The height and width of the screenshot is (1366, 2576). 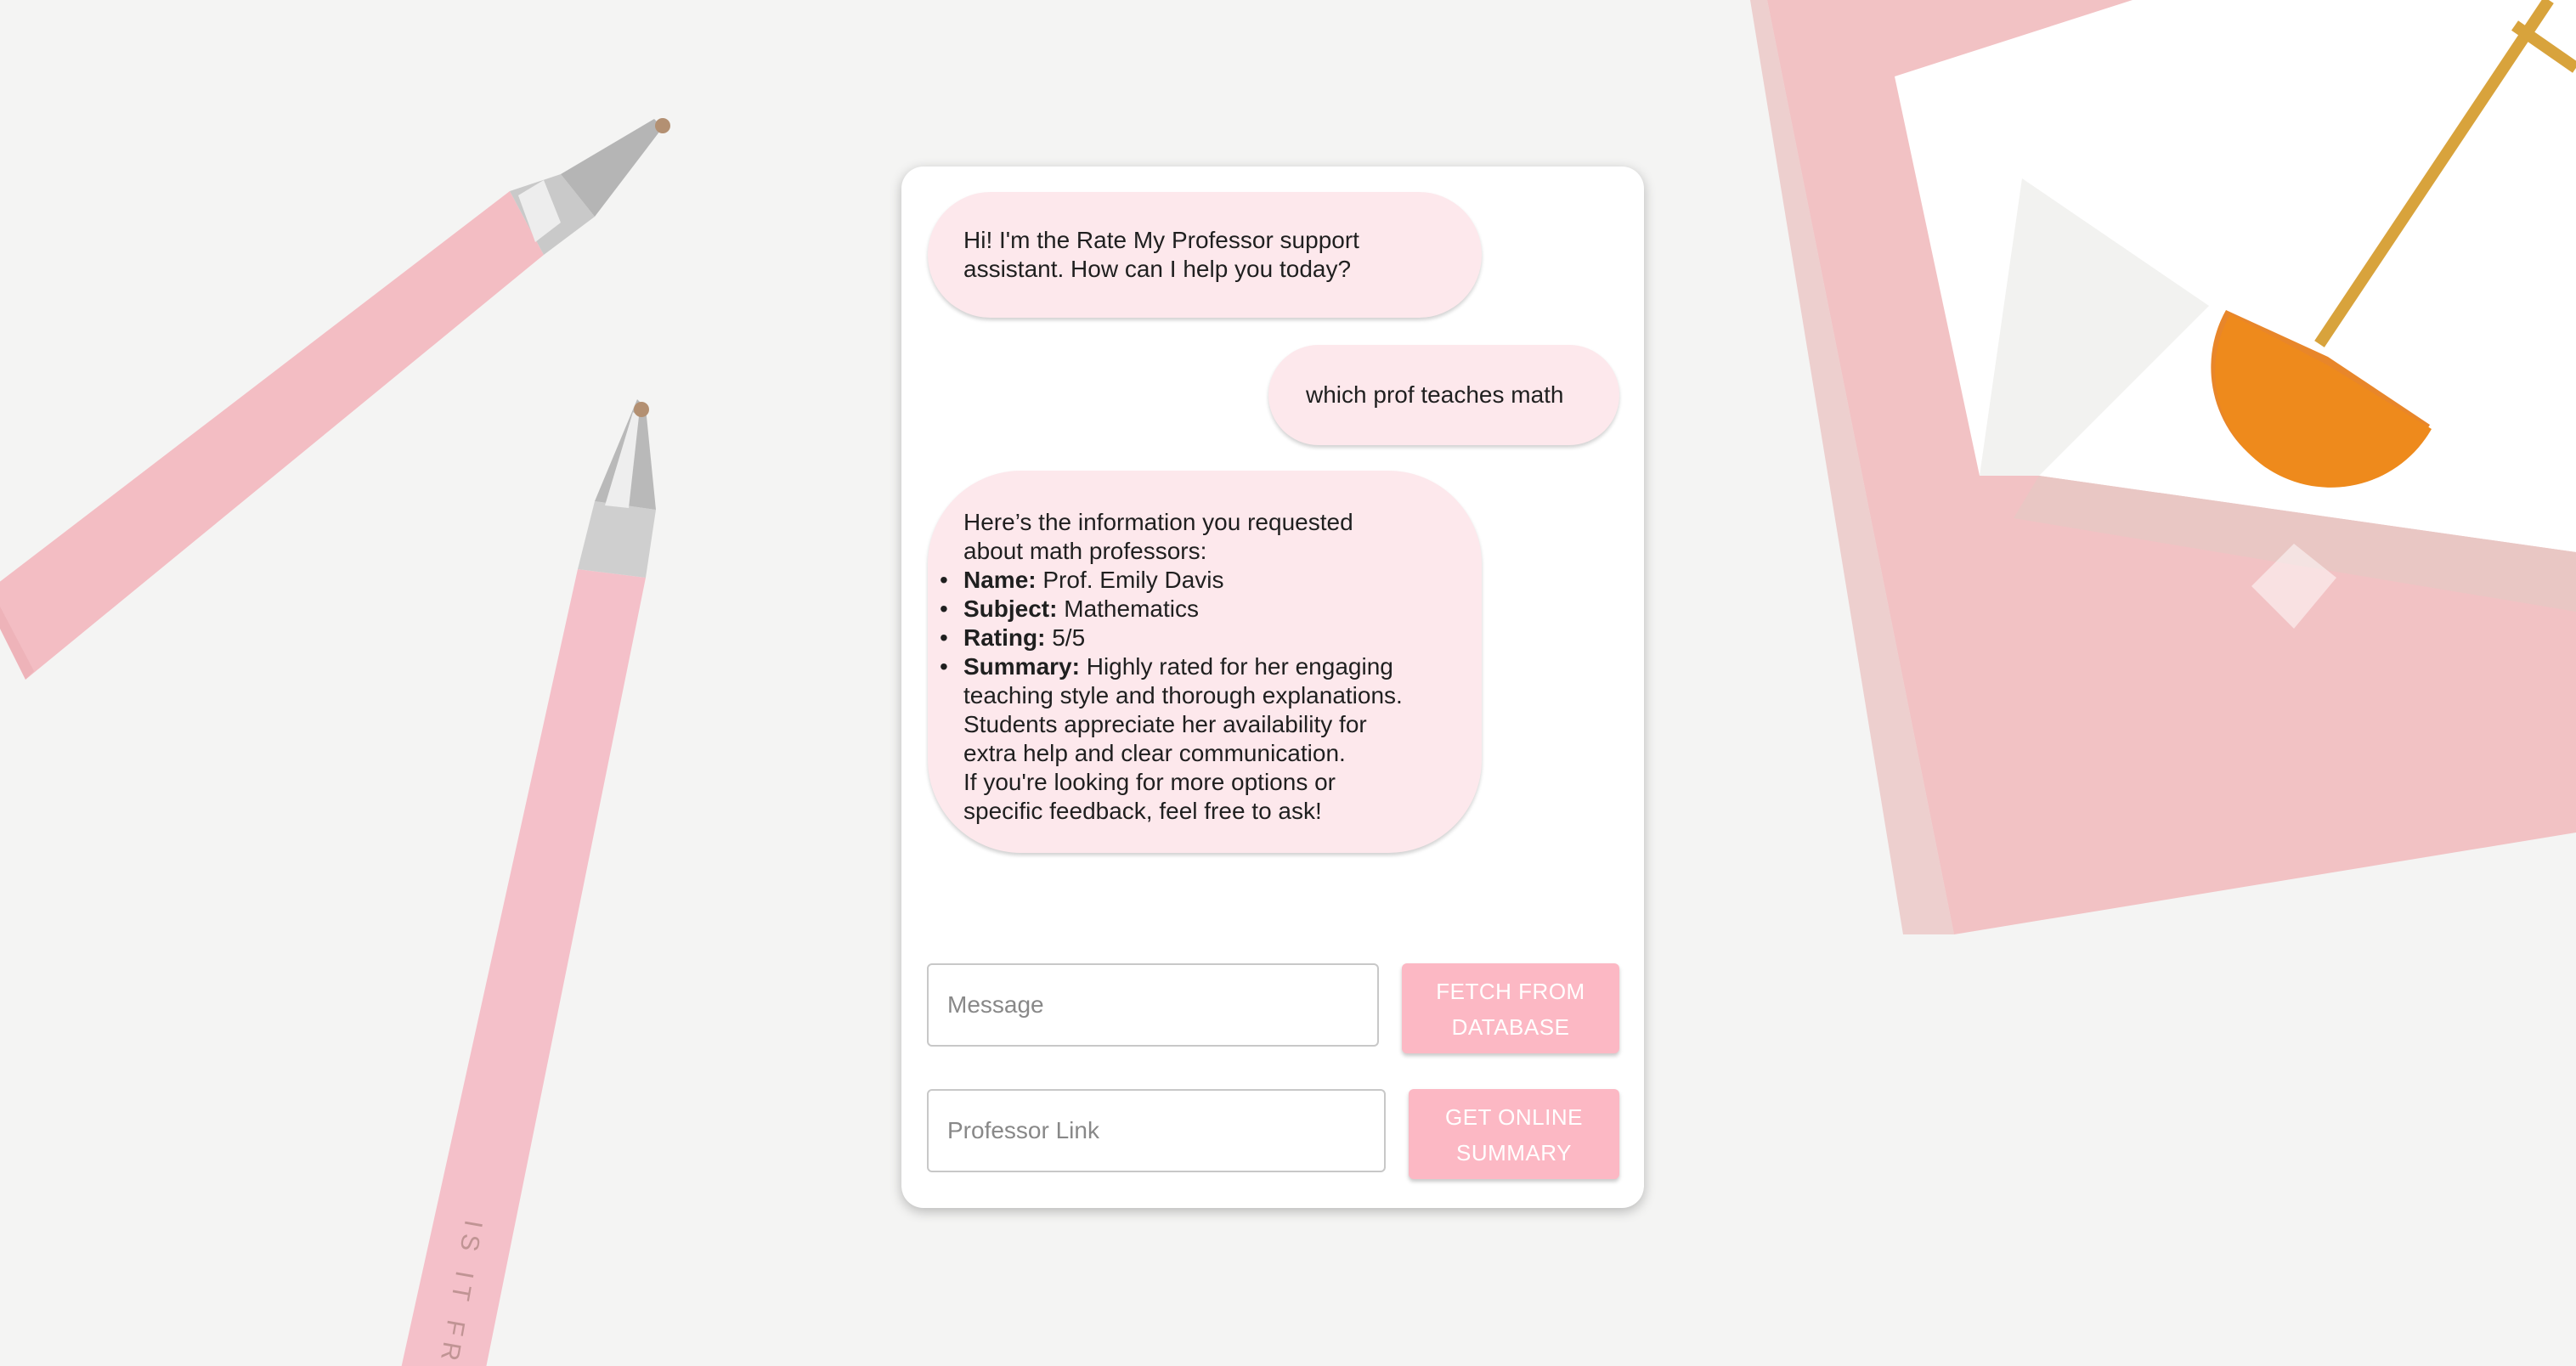 What do you see at coordinates (1513, 1117) in the screenshot?
I see `button-label-line: GET ONLINE` at bounding box center [1513, 1117].